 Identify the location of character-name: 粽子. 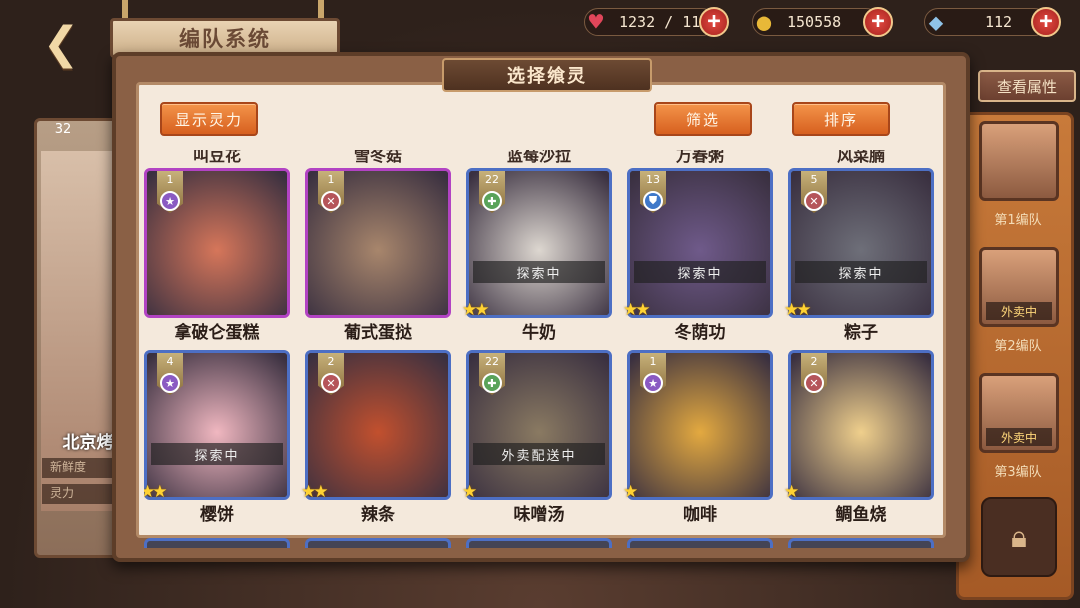
(861, 333).